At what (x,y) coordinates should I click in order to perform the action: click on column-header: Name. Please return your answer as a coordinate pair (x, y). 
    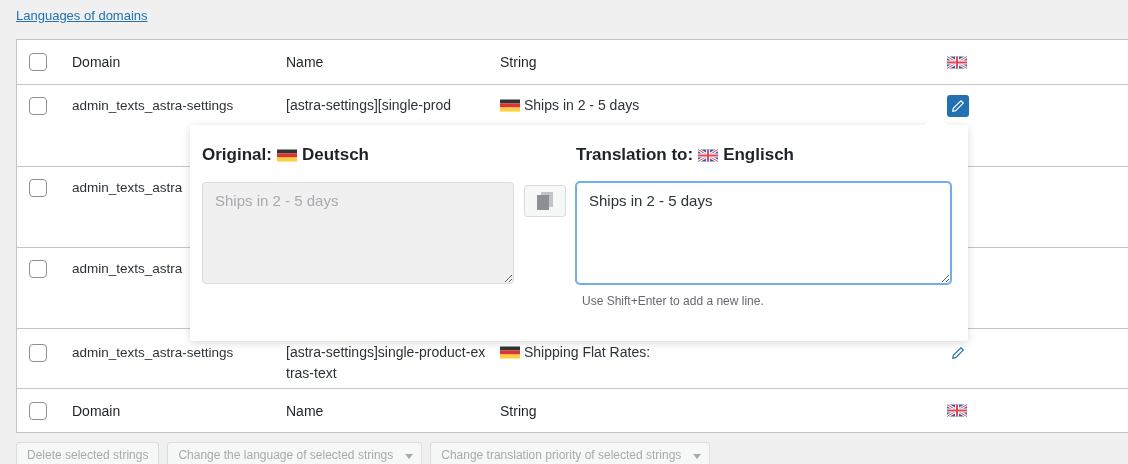
    Looking at the image, I should click on (305, 62).